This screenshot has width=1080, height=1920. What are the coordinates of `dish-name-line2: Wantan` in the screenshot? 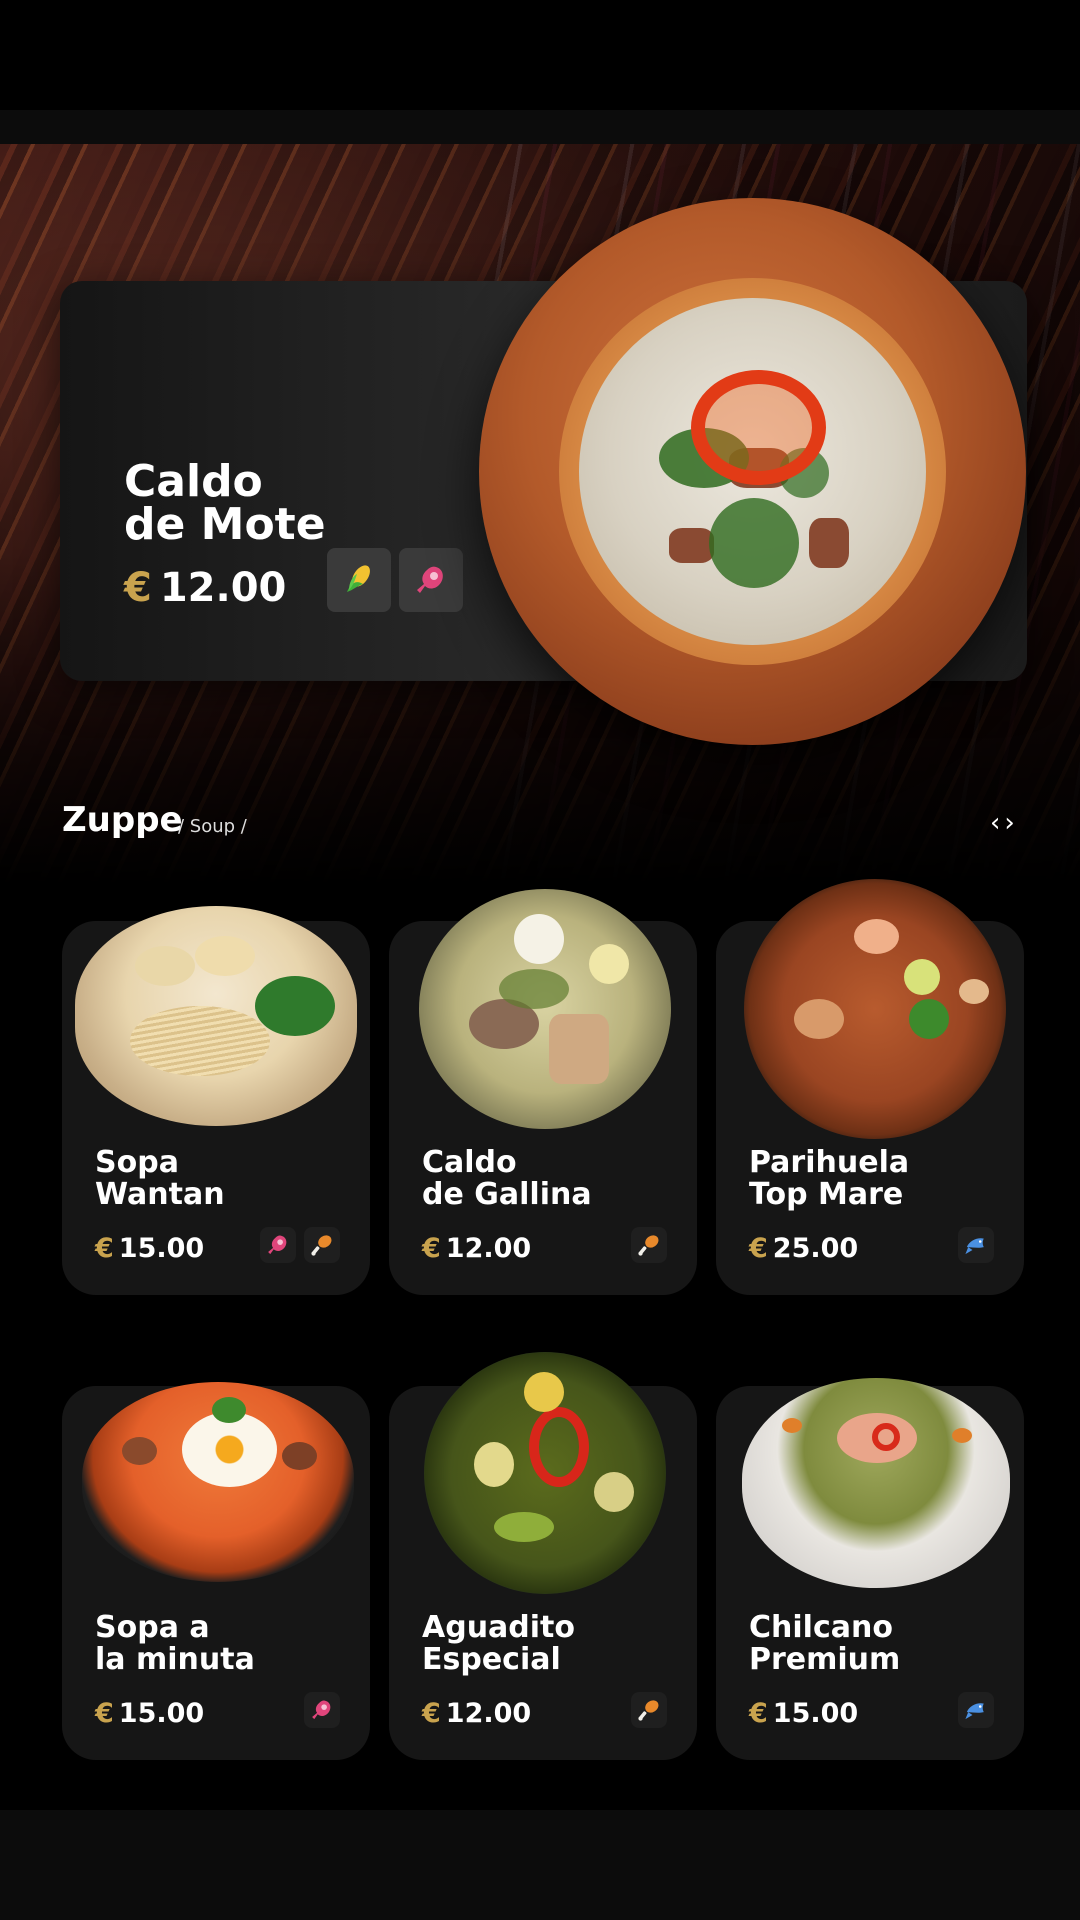 It's located at (160, 1194).